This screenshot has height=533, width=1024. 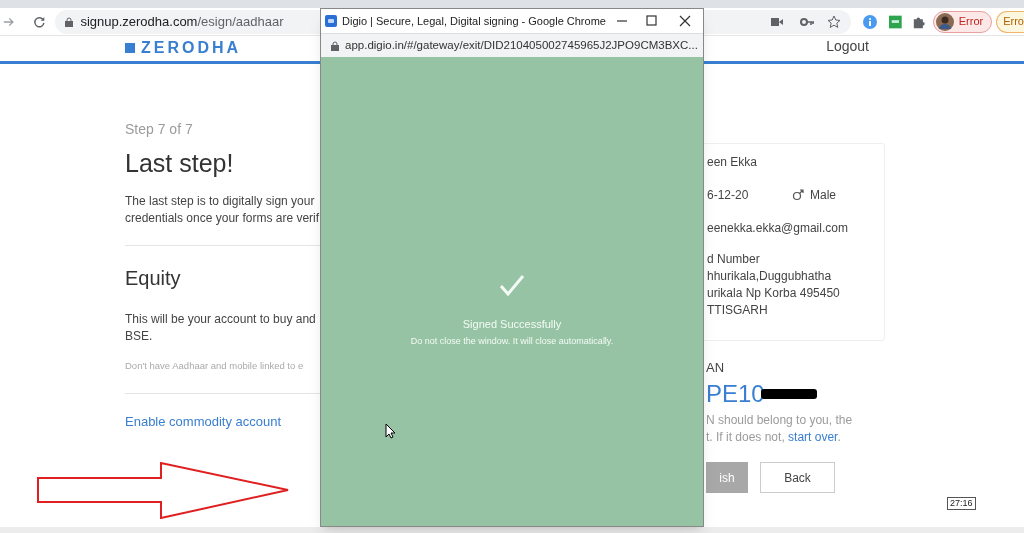 I want to click on commodity-link: Enable commodity account, so click(x=203, y=422).